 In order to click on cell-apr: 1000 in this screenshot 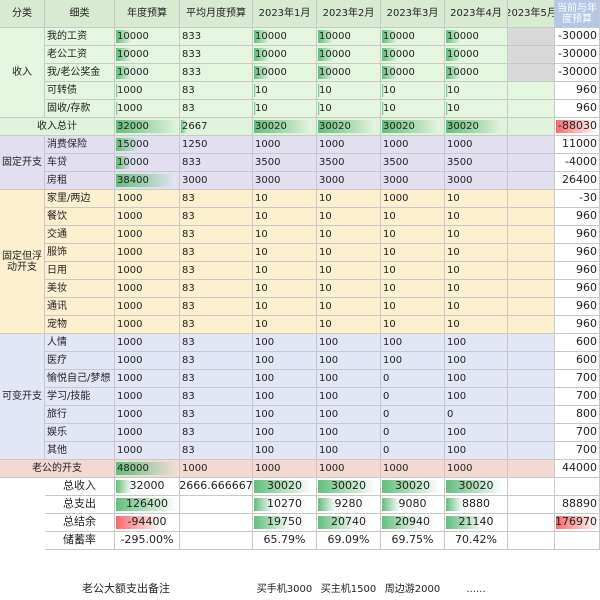, I will do `click(476, 145)`.